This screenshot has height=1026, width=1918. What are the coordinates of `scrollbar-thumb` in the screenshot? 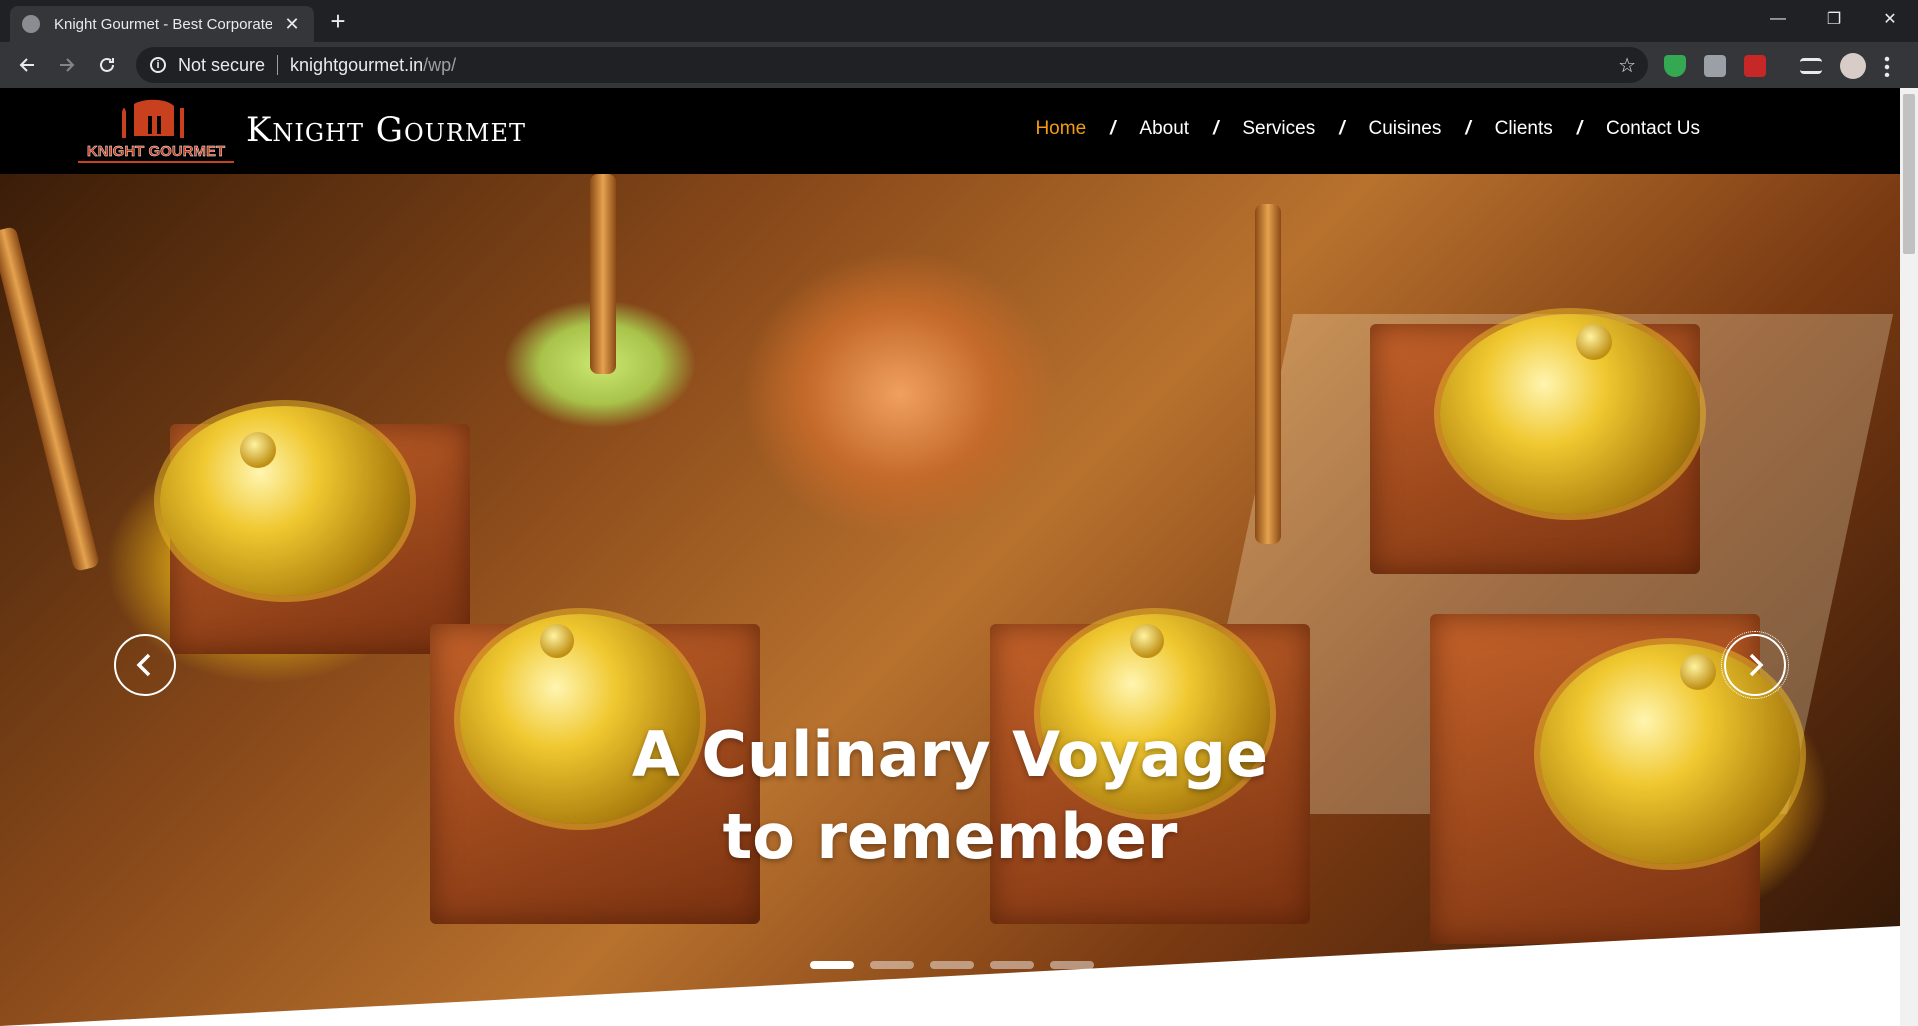 It's located at (1909, 174).